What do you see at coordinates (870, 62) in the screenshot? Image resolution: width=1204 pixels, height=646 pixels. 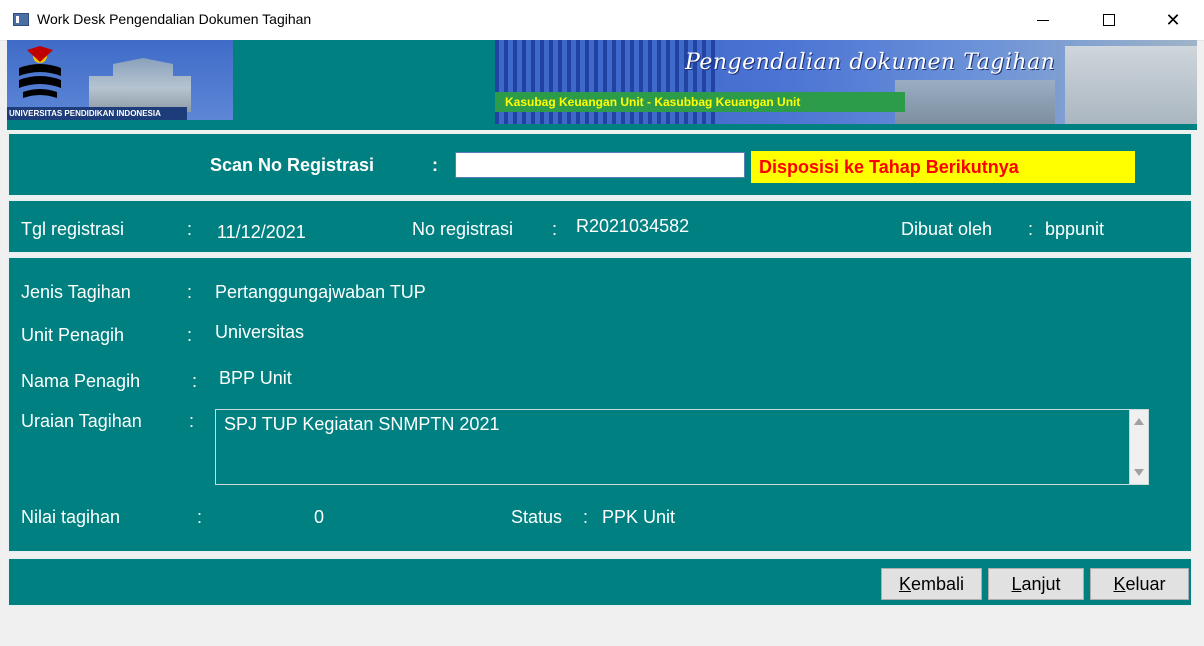 I see `banner-heading: Pengendalian dokumen Tagihan` at bounding box center [870, 62].